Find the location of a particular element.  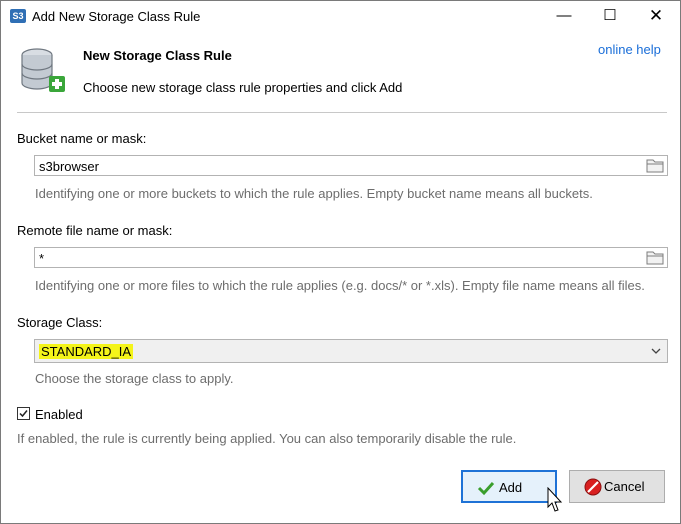

header-divider is located at coordinates (342, 112).